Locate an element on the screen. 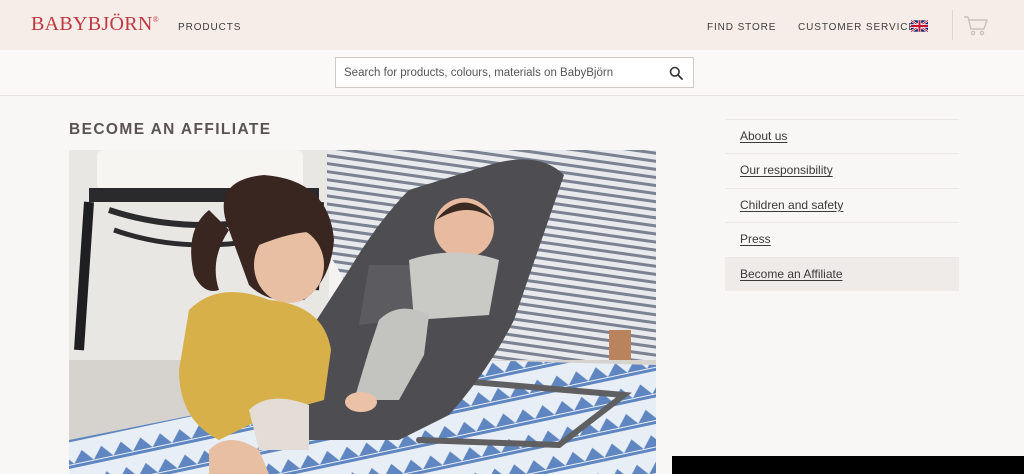  search-icon is located at coordinates (676, 73).